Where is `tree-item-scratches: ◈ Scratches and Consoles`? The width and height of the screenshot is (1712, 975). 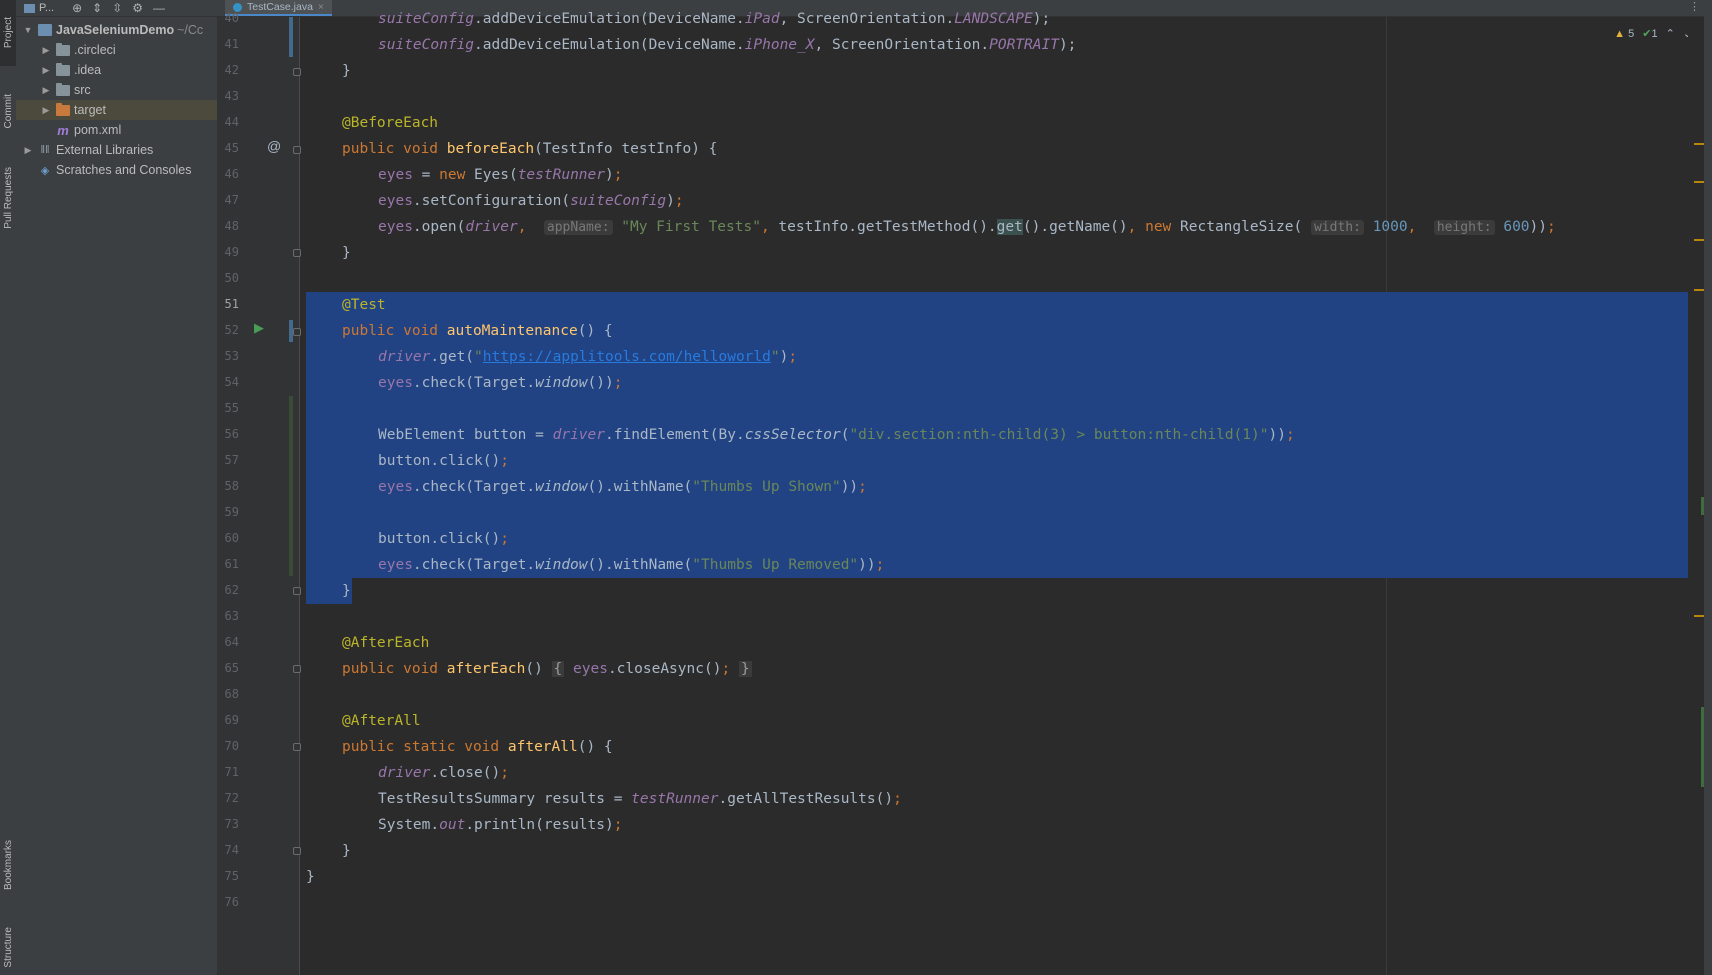
tree-item-scratches: ◈ Scratches and Consoles is located at coordinates (116, 170).